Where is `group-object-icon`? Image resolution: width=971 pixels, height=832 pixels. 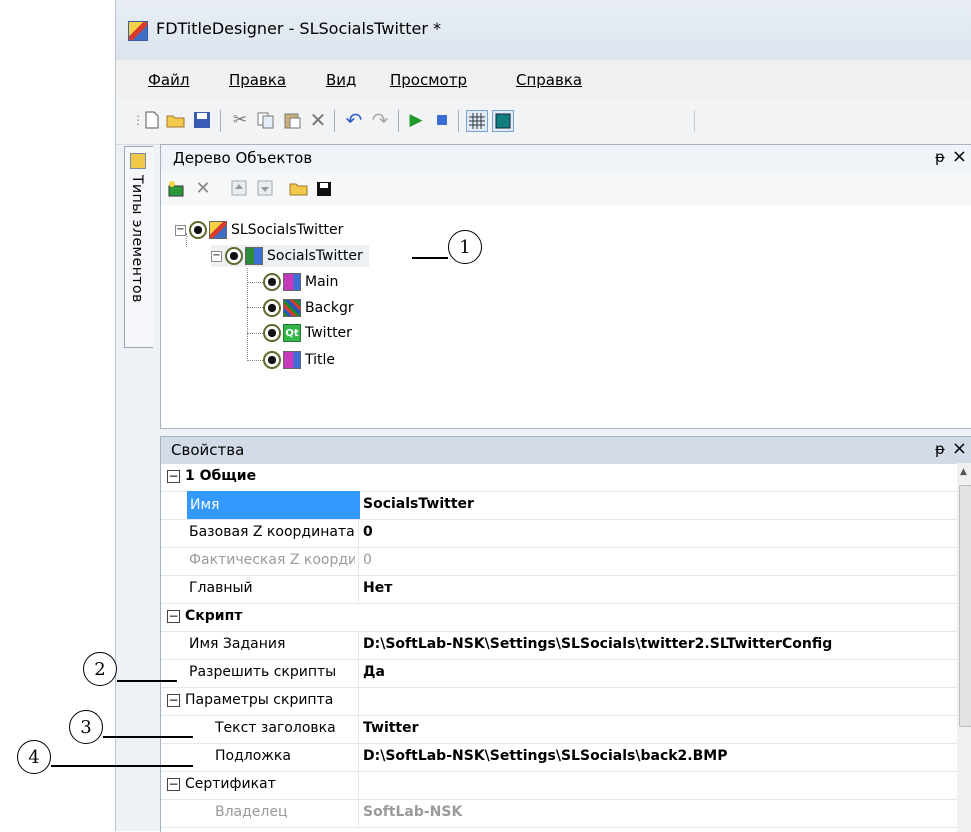
group-object-icon is located at coordinates (254, 256).